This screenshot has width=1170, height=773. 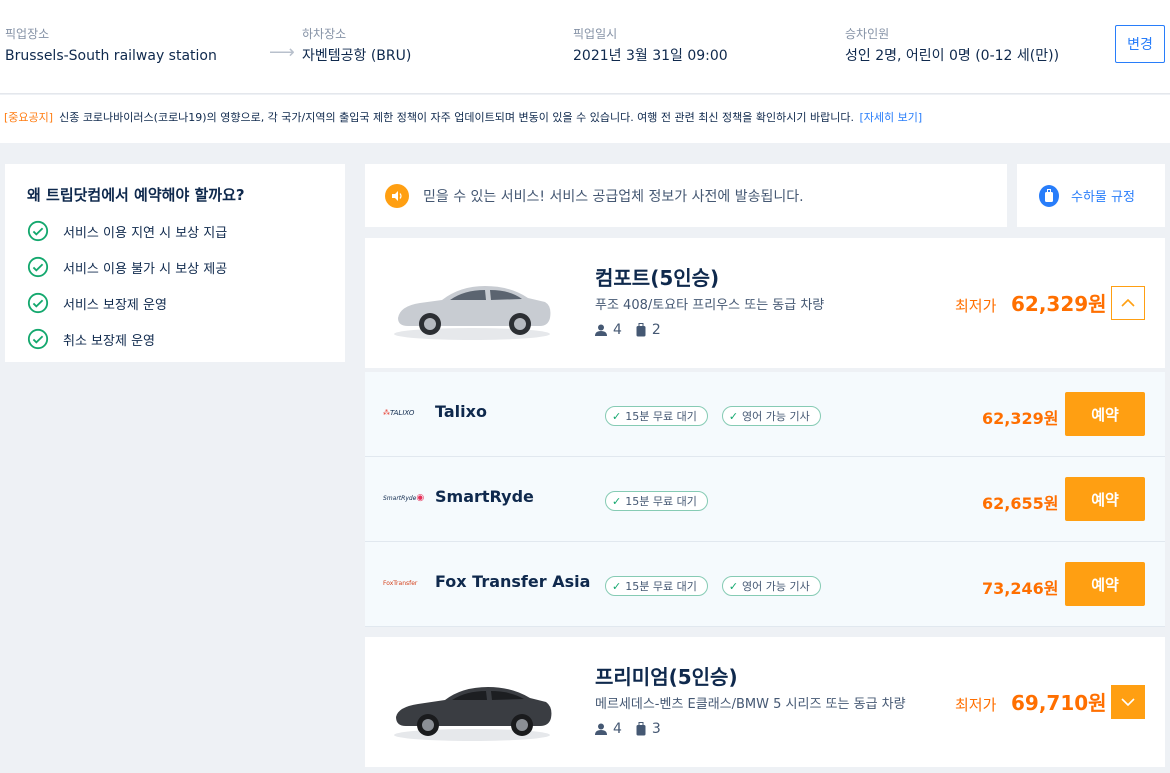 What do you see at coordinates (484, 496) in the screenshot?
I see `supplier-name: SmartRyde` at bounding box center [484, 496].